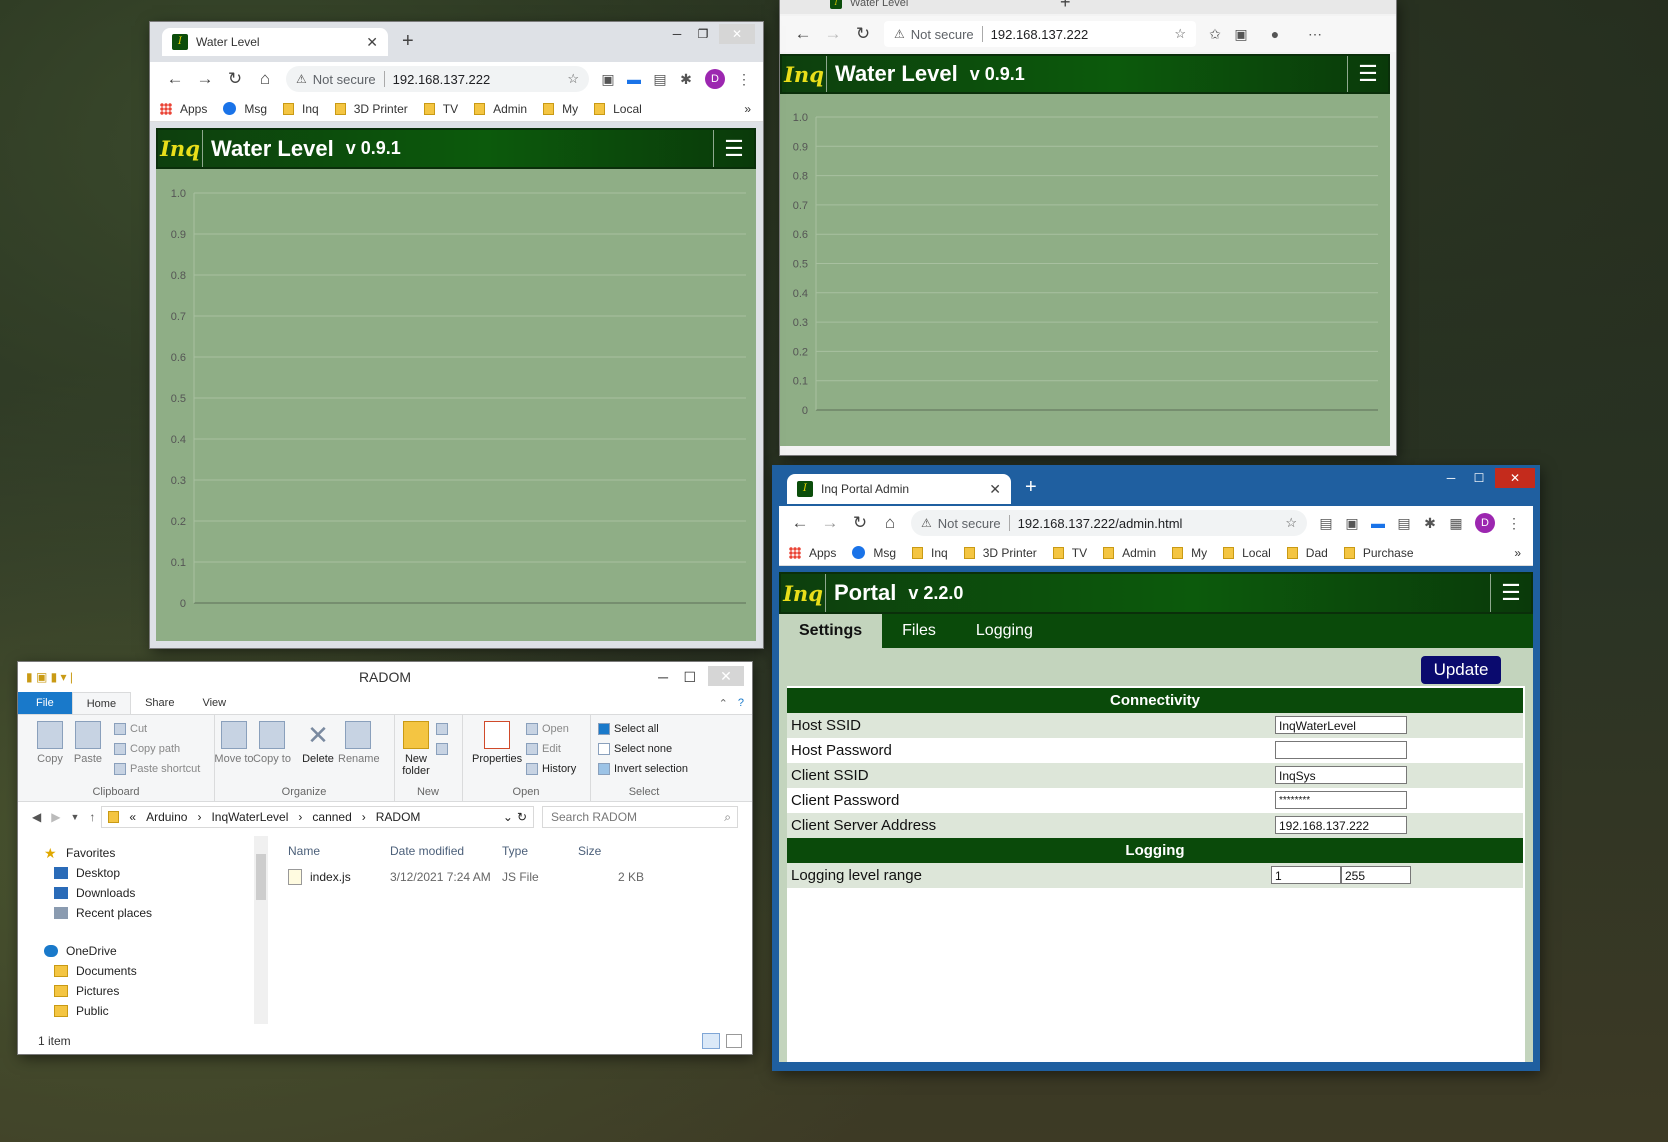 The height and width of the screenshot is (1142, 1668). Describe the element at coordinates (398, 817) in the screenshot. I see `breadcrumb-item: RADOM` at that location.